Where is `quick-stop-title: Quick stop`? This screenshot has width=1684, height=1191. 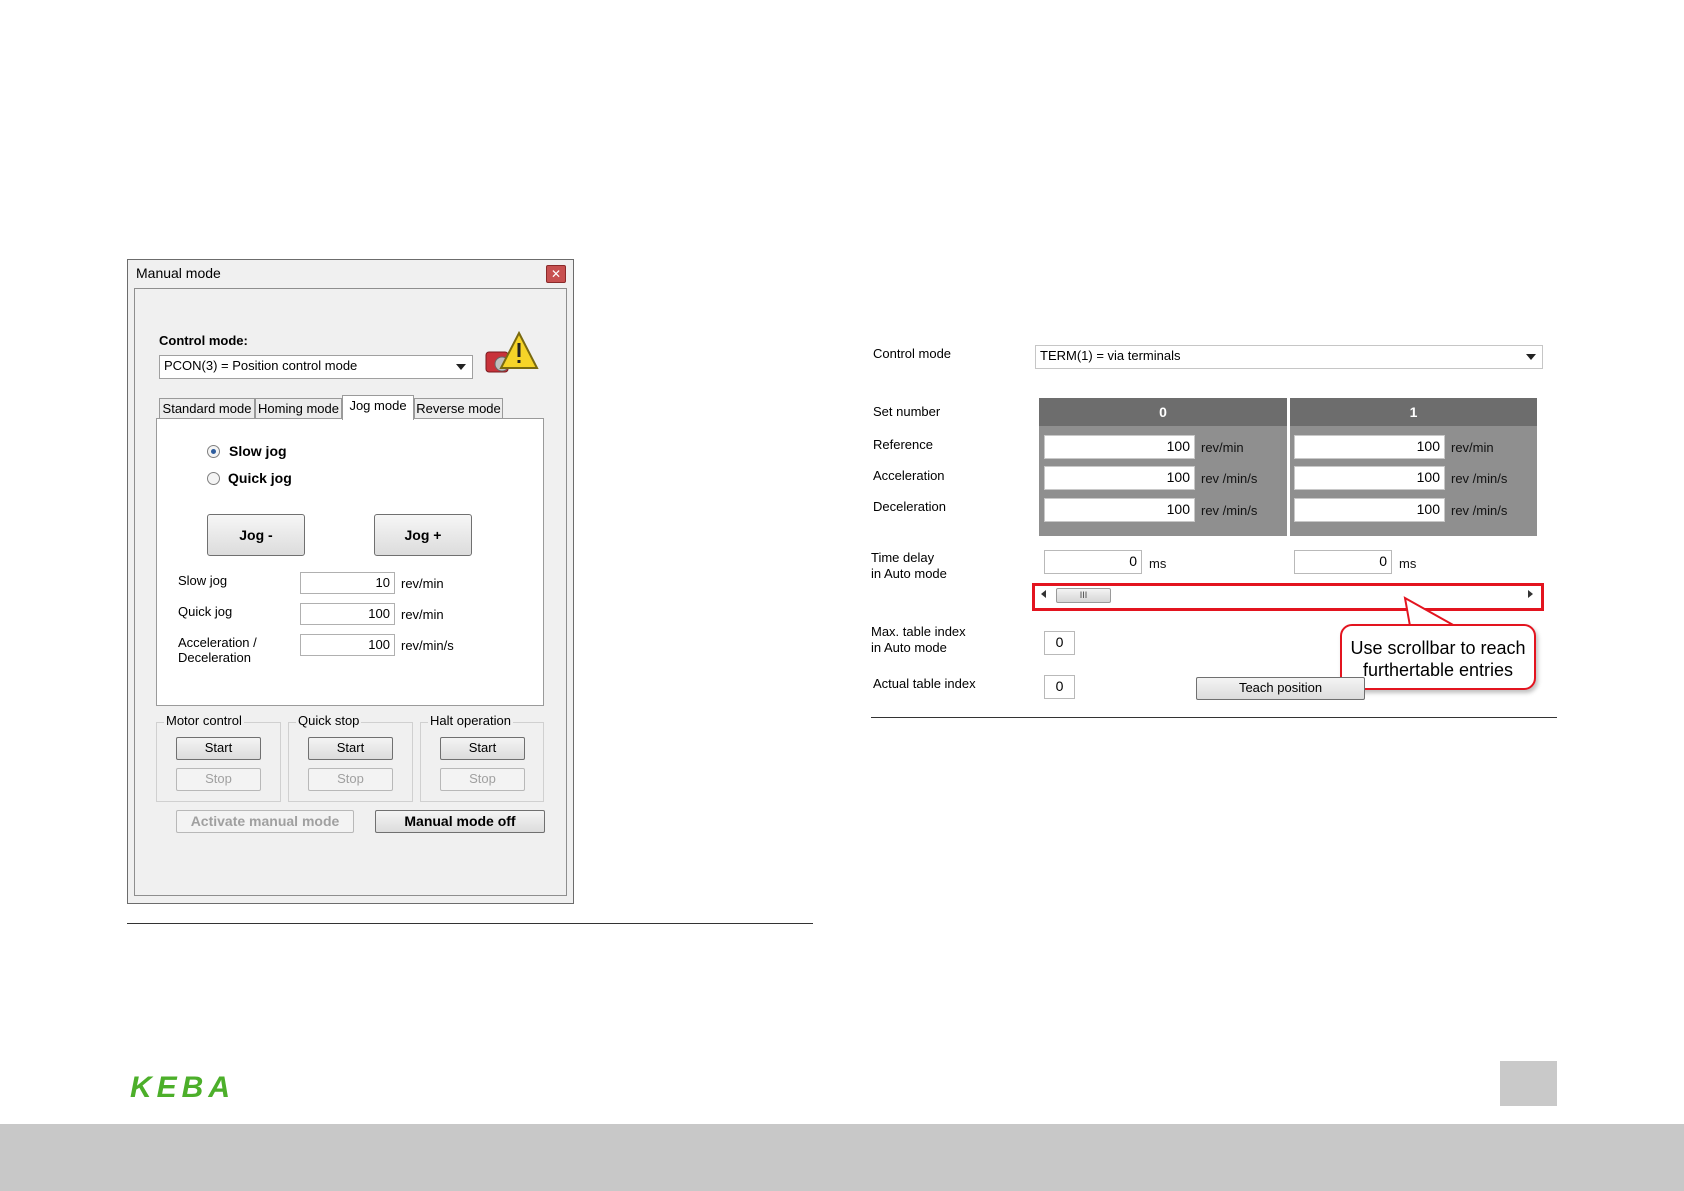 quick-stop-title: Quick stop is located at coordinates (329, 720).